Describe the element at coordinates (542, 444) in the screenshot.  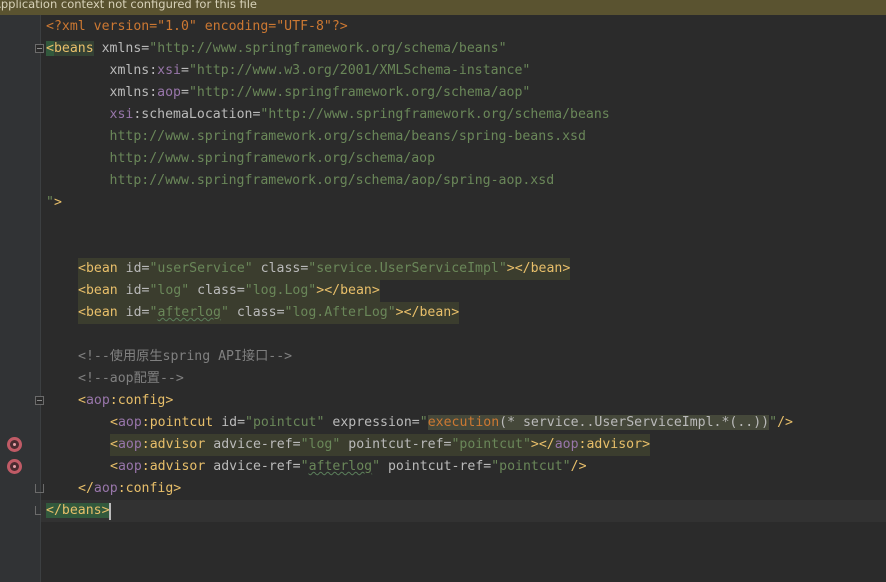
I see `tag-bracket: ></` at that location.